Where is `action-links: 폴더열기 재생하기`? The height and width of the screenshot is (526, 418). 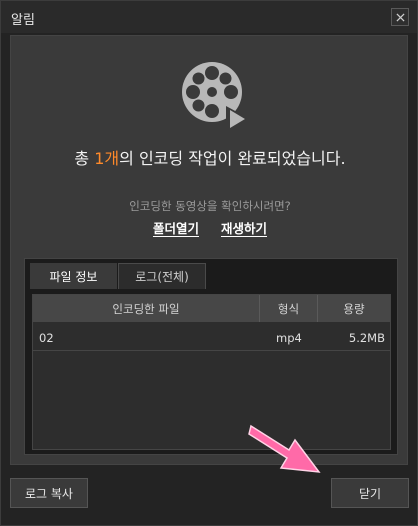 action-links: 폴더열기 재생하기 is located at coordinates (210, 227).